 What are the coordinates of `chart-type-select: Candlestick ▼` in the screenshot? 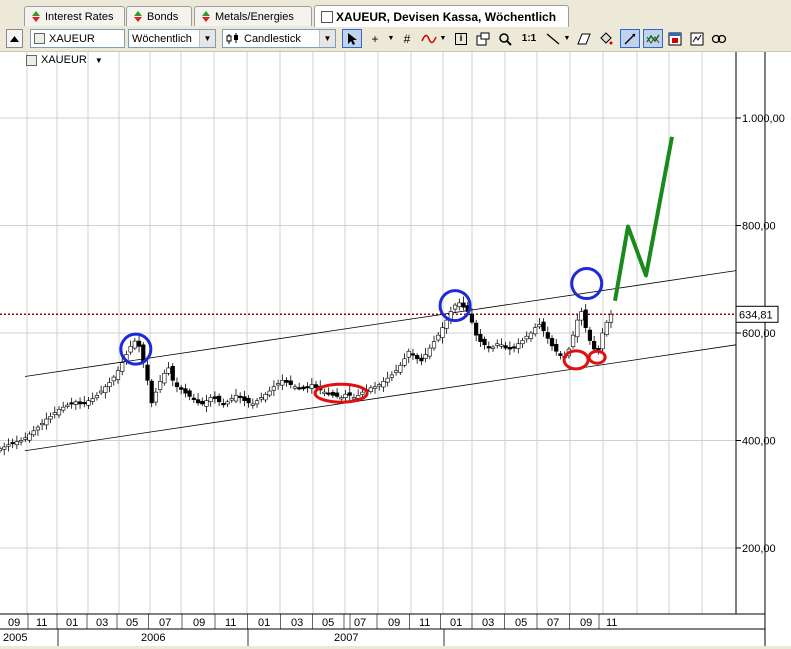 It's located at (279, 38).